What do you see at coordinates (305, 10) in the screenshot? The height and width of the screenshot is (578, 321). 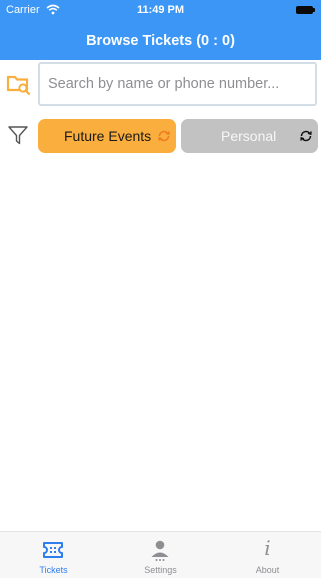 I see `battery-icon` at bounding box center [305, 10].